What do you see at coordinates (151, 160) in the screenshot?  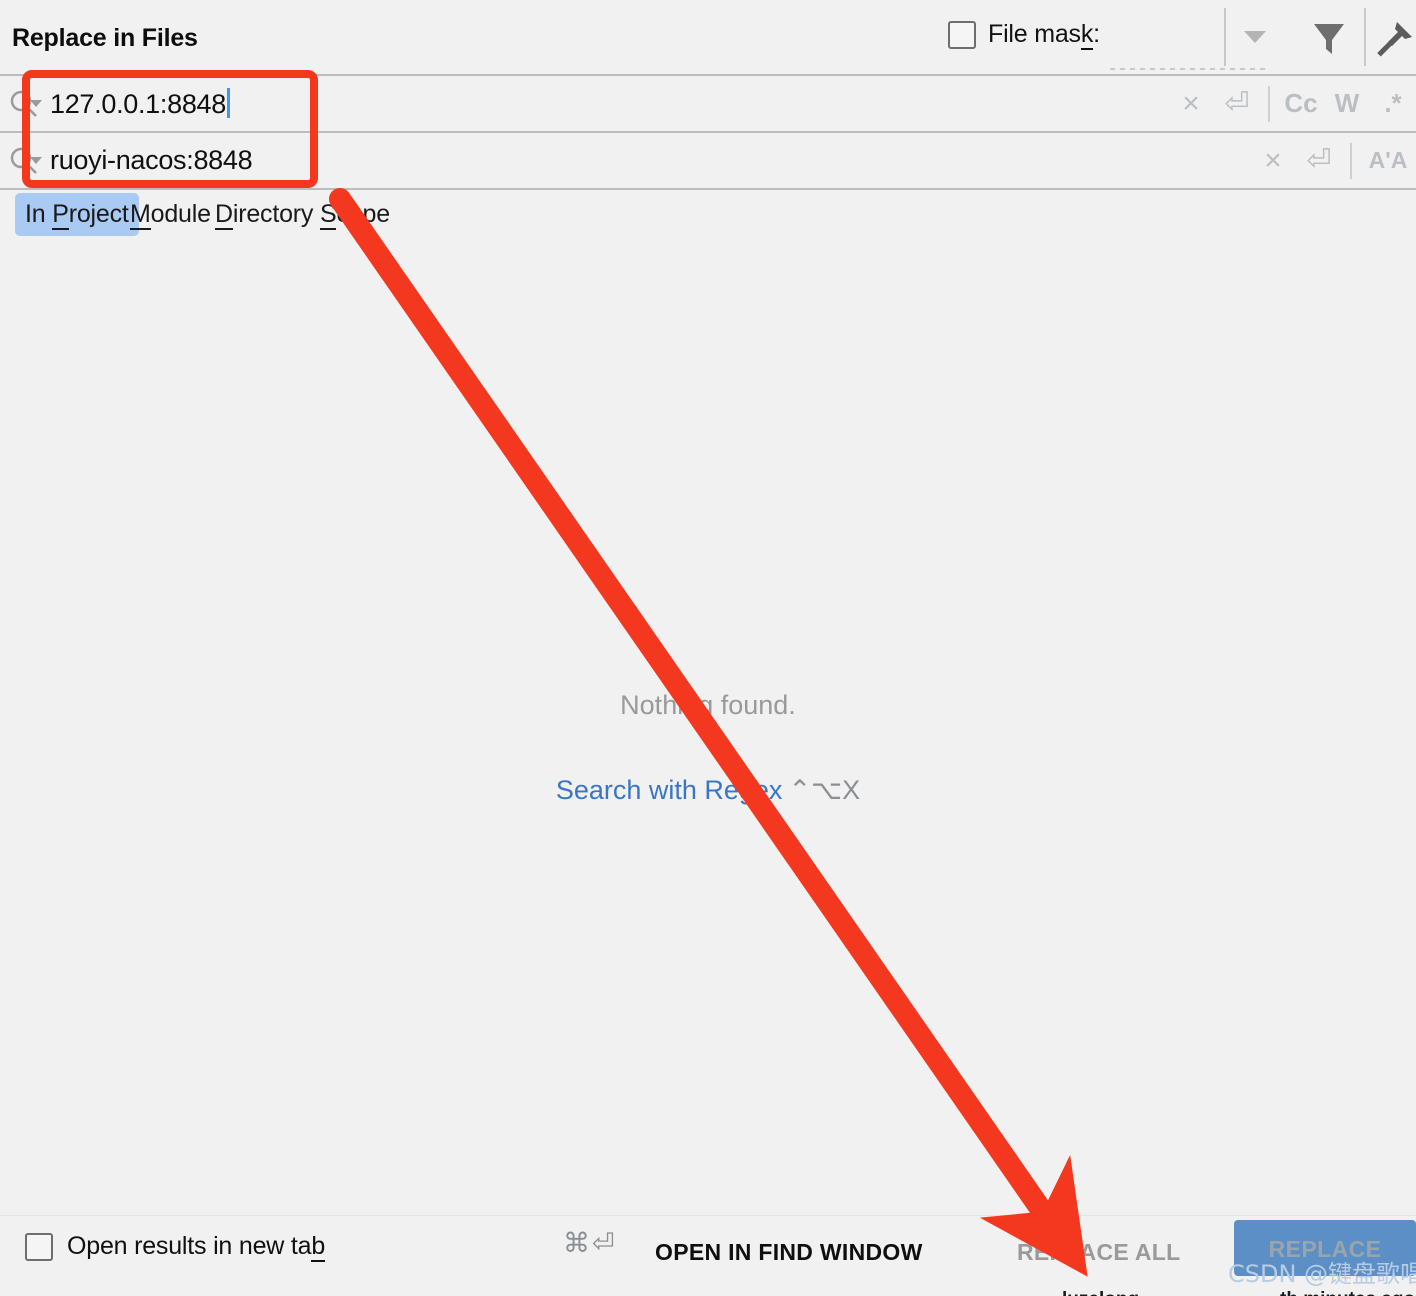 I see `replace-input-value: ruoyi-nacos:8848` at bounding box center [151, 160].